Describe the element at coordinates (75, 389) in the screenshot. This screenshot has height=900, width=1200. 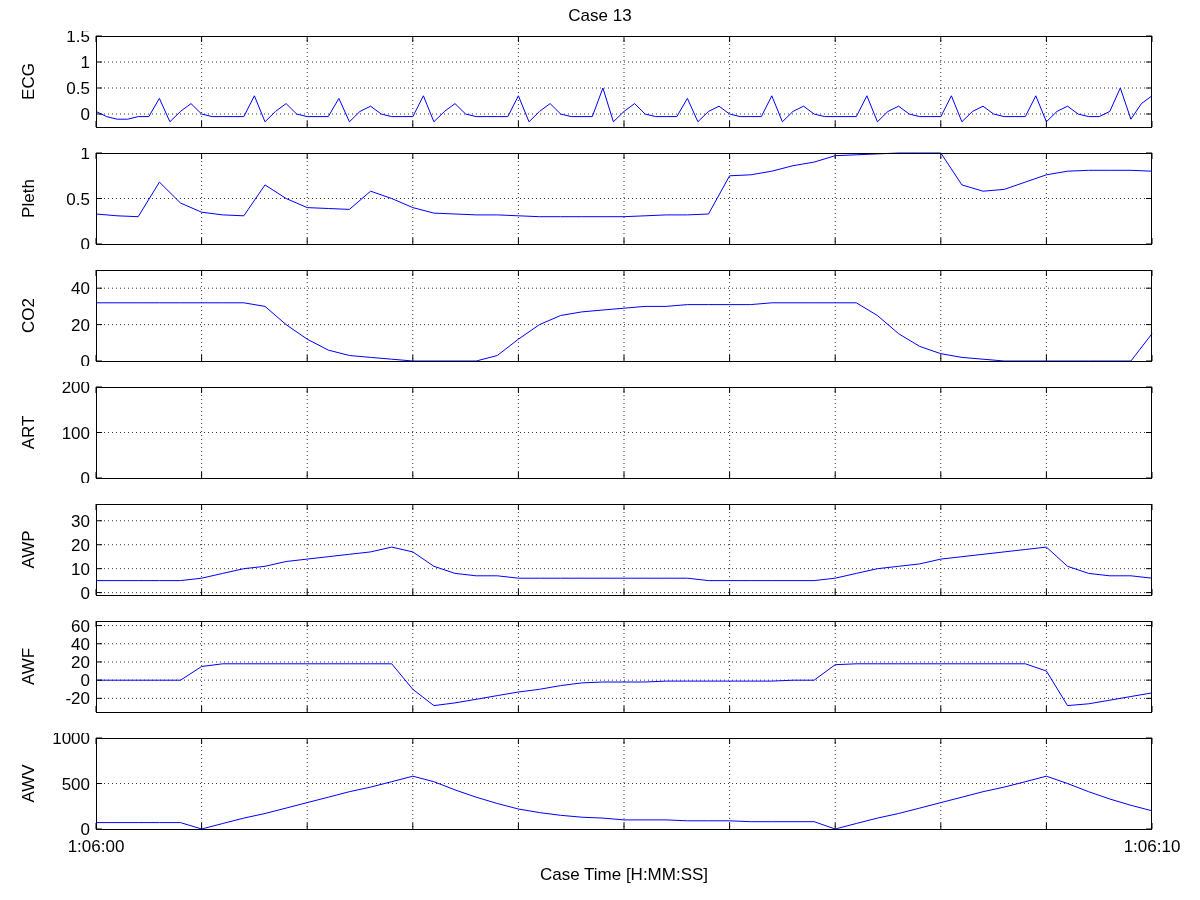
I see `axis-tick-label: 200` at that location.